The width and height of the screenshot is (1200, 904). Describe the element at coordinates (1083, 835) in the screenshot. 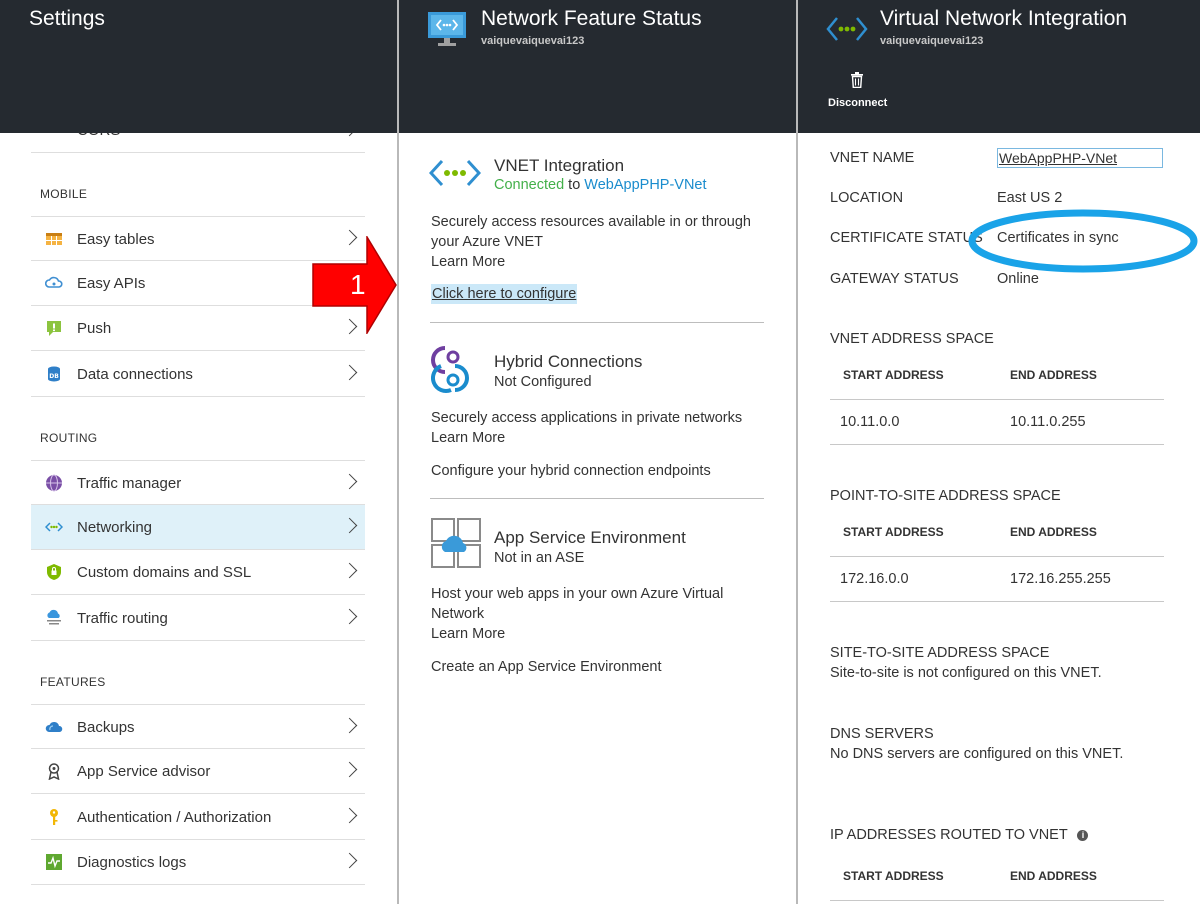

I see `info-icon: i` at that location.